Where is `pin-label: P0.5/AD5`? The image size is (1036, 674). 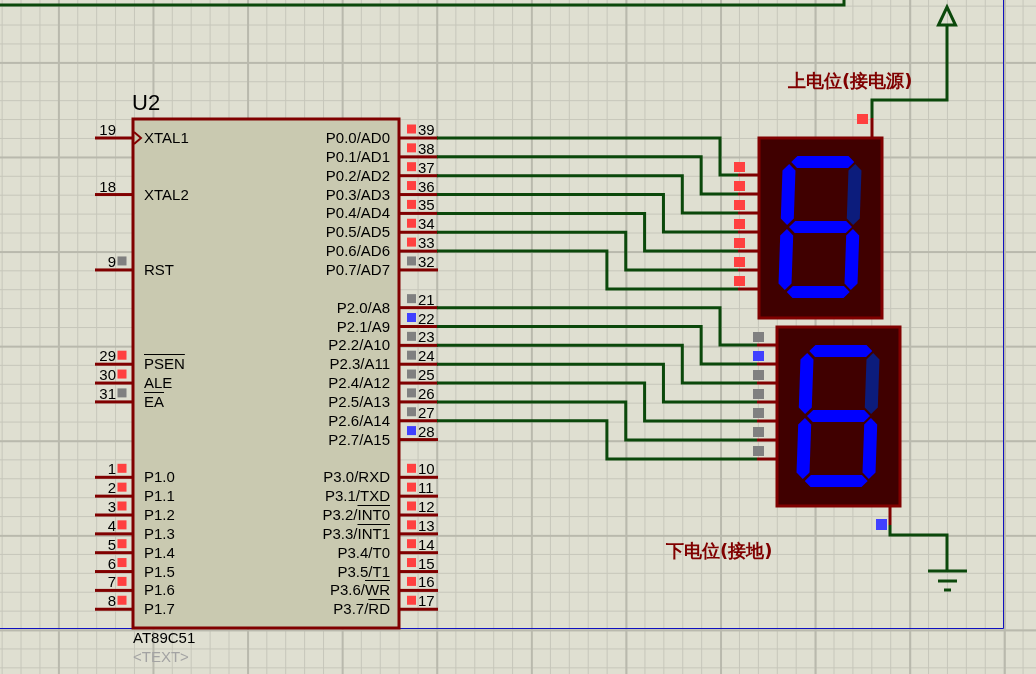
pin-label: P0.5/AD5 is located at coordinates (357, 232).